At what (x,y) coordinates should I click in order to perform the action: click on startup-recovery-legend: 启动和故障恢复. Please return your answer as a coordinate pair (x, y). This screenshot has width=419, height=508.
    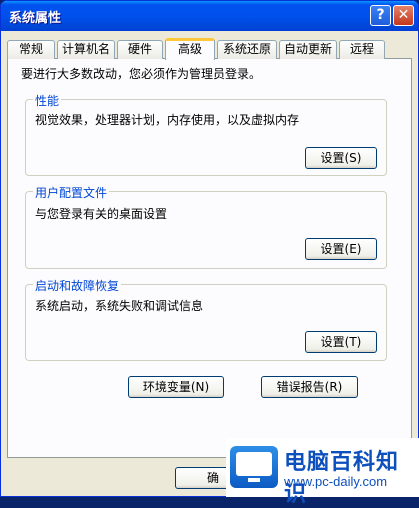
    Looking at the image, I should click on (77, 285).